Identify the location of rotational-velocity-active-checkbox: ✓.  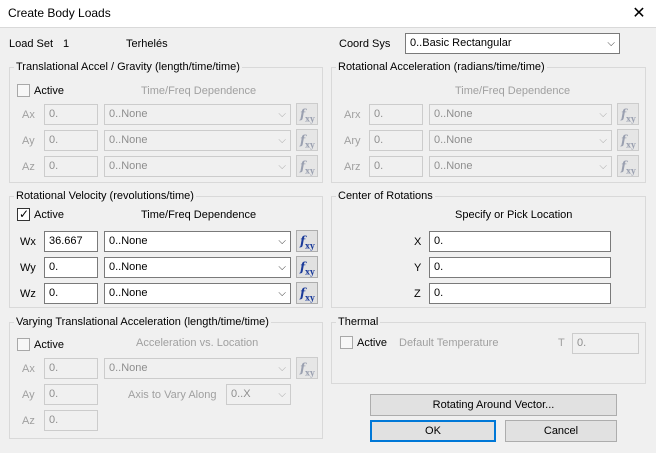
(23, 214).